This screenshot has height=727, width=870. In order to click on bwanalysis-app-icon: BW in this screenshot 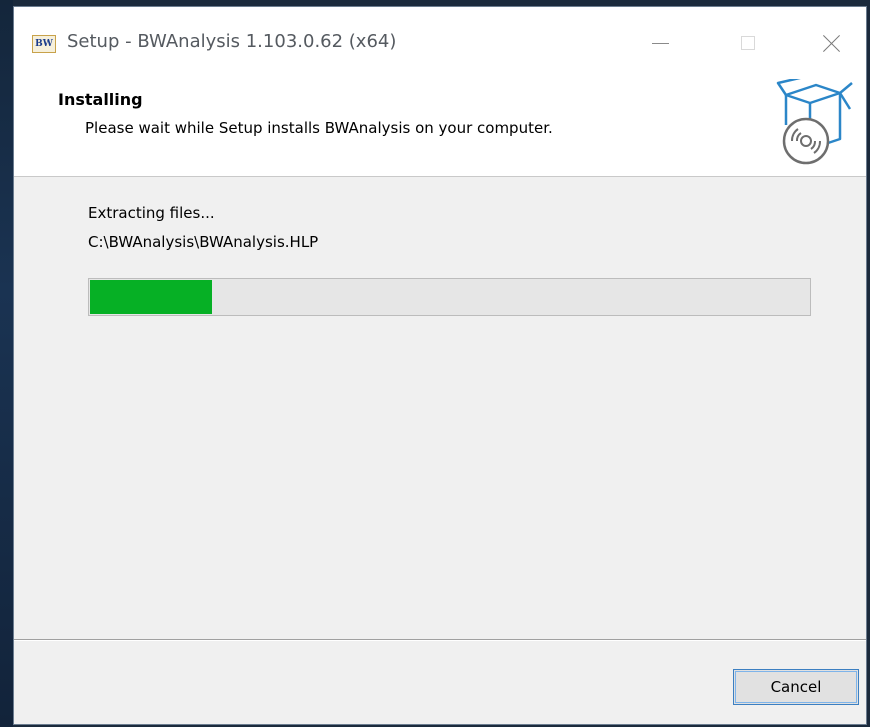, I will do `click(44, 44)`.